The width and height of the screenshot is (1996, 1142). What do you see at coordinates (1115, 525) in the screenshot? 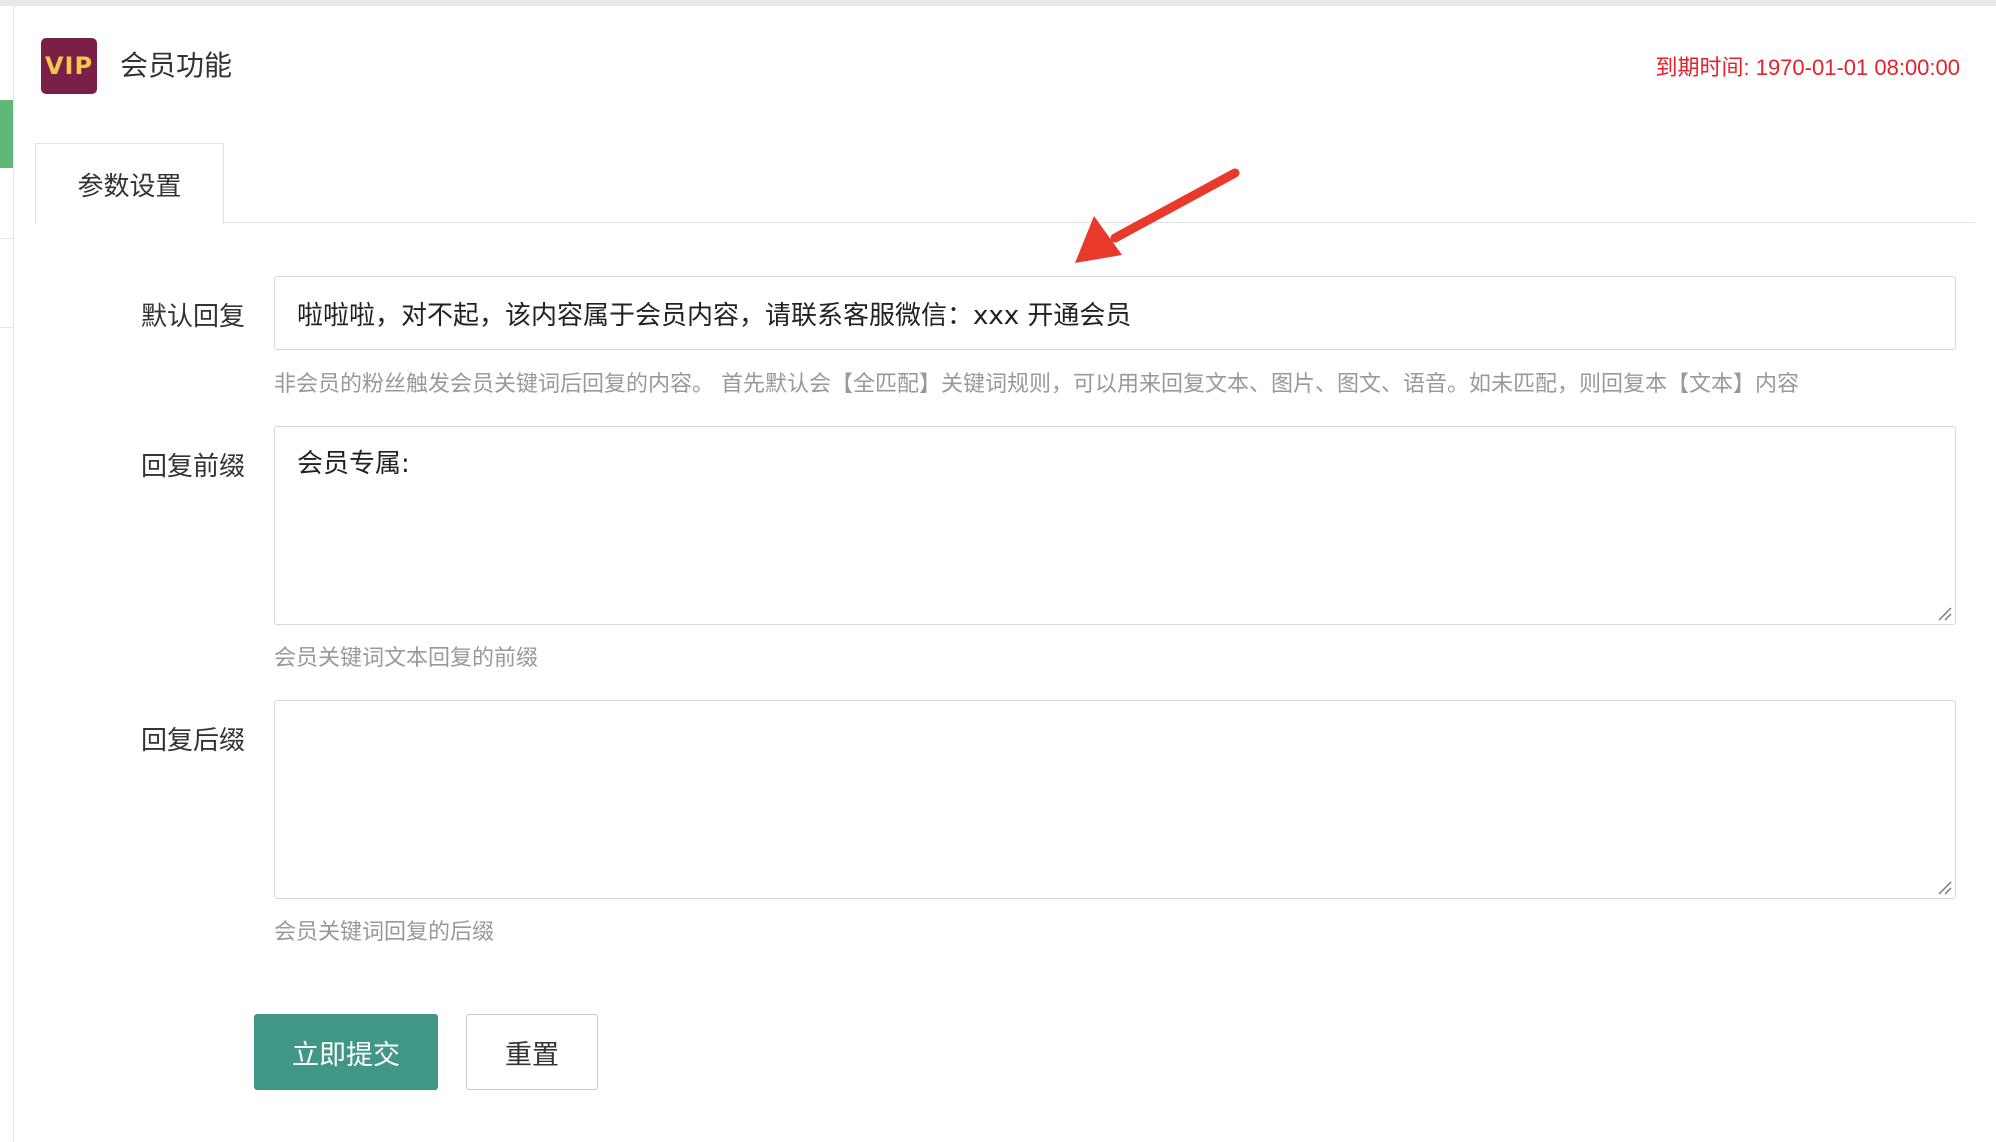
I see `reply-prefix-textarea: 会员专属:` at bounding box center [1115, 525].